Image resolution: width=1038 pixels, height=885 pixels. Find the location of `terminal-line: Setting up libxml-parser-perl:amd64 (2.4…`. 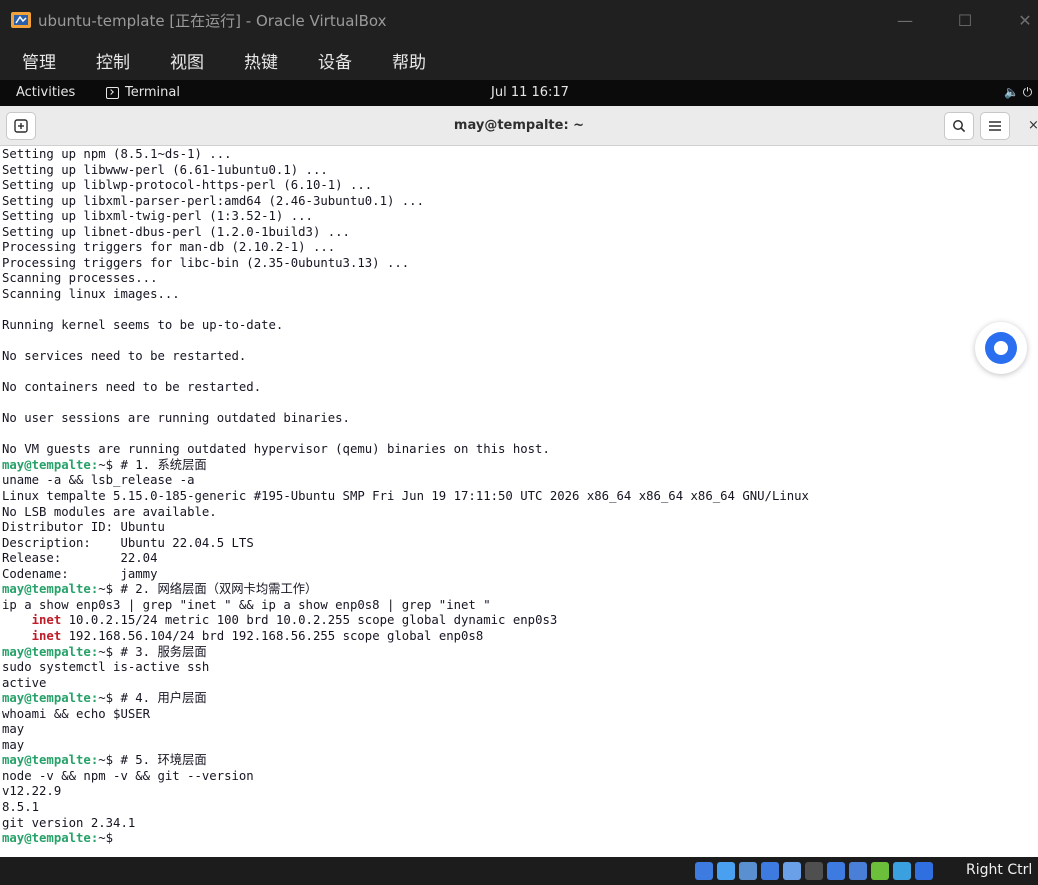

terminal-line: Setting up libxml-parser-perl:amd64 (2.4… is located at coordinates (519, 202).